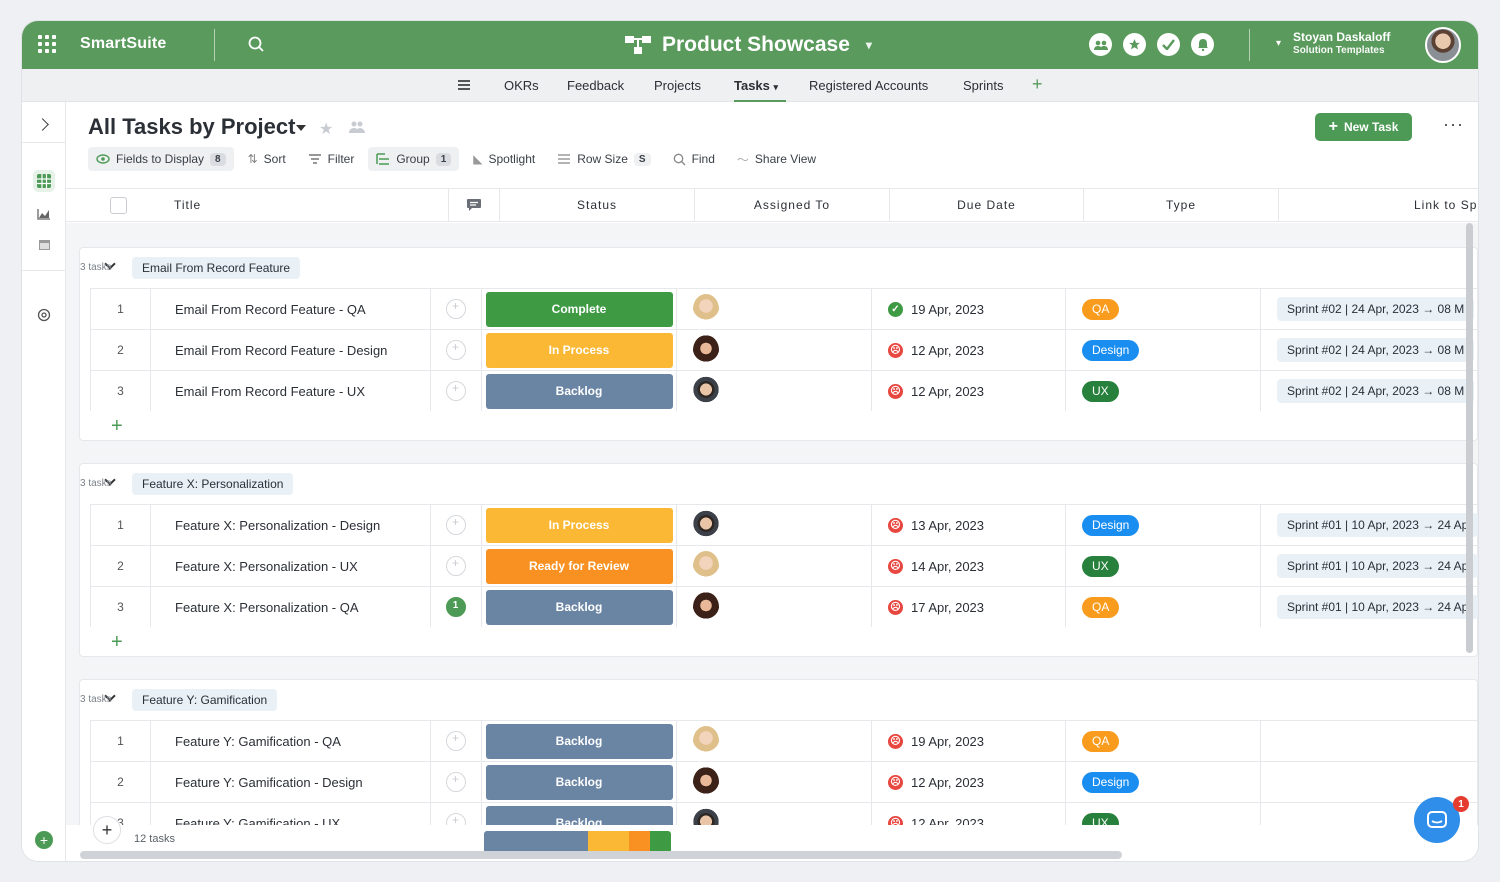 This screenshot has width=1500, height=882. What do you see at coordinates (291, 607) in the screenshot?
I see `task-title: Feature X: Personalization - QA` at bounding box center [291, 607].